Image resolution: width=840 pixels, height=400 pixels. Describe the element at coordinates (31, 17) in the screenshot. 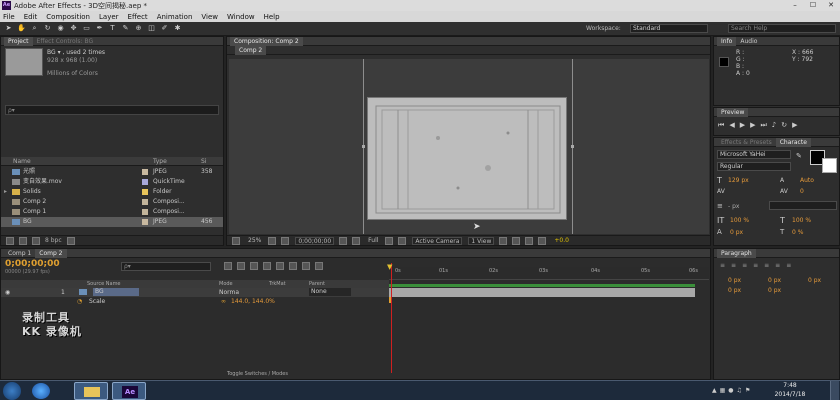

I see `menu-edit: Edit` at that location.